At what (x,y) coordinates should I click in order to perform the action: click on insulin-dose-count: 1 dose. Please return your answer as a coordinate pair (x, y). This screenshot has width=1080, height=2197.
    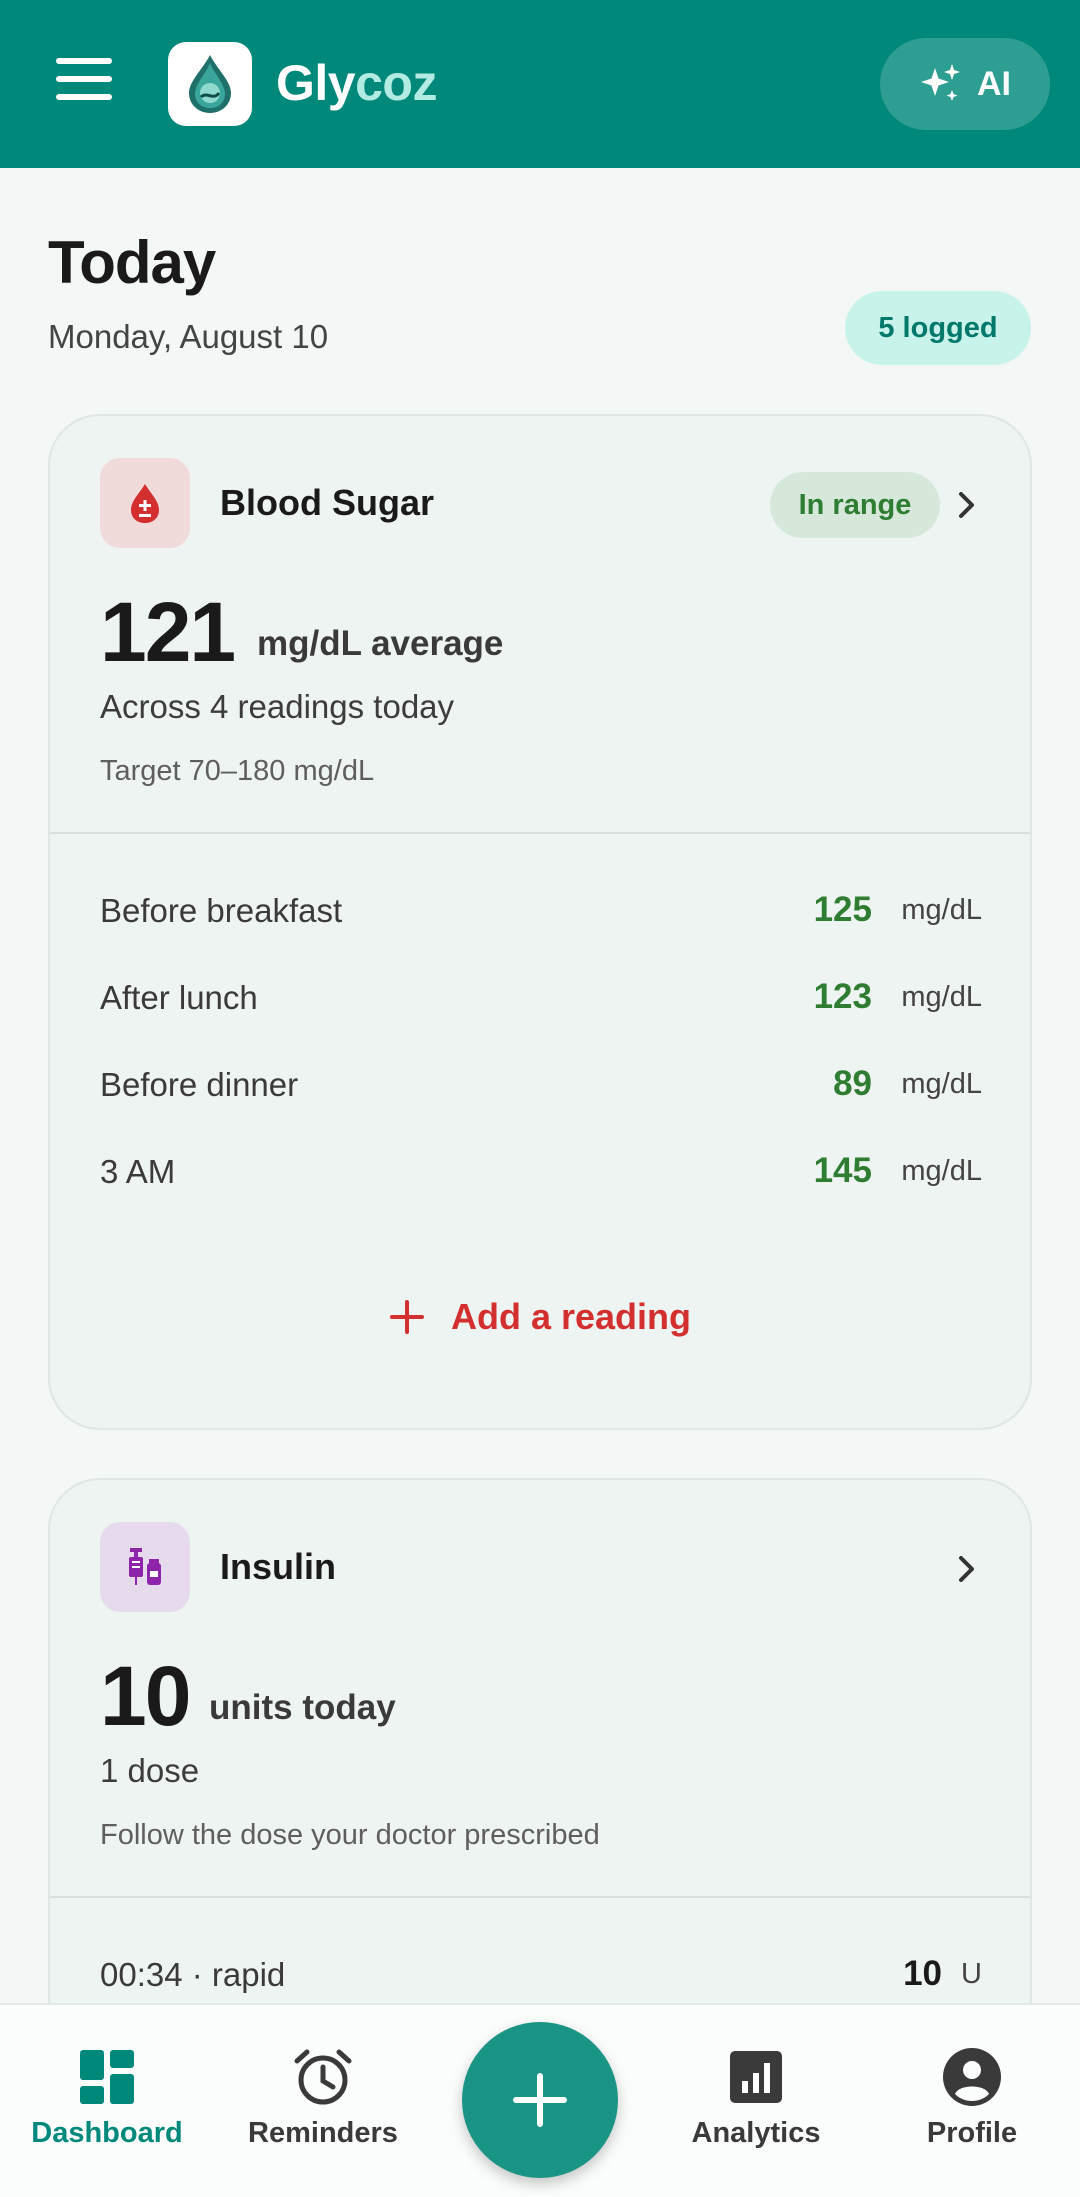
    Looking at the image, I should click on (150, 1770).